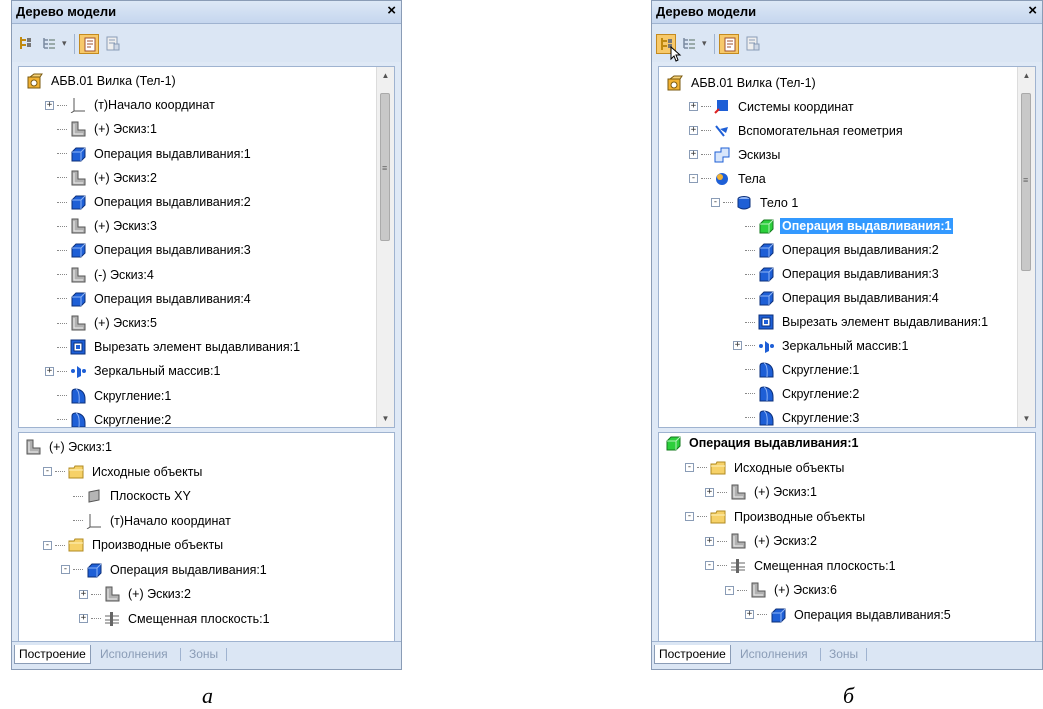  What do you see at coordinates (735, 155) in the screenshot?
I see `tree-item: + Эскизы` at bounding box center [735, 155].